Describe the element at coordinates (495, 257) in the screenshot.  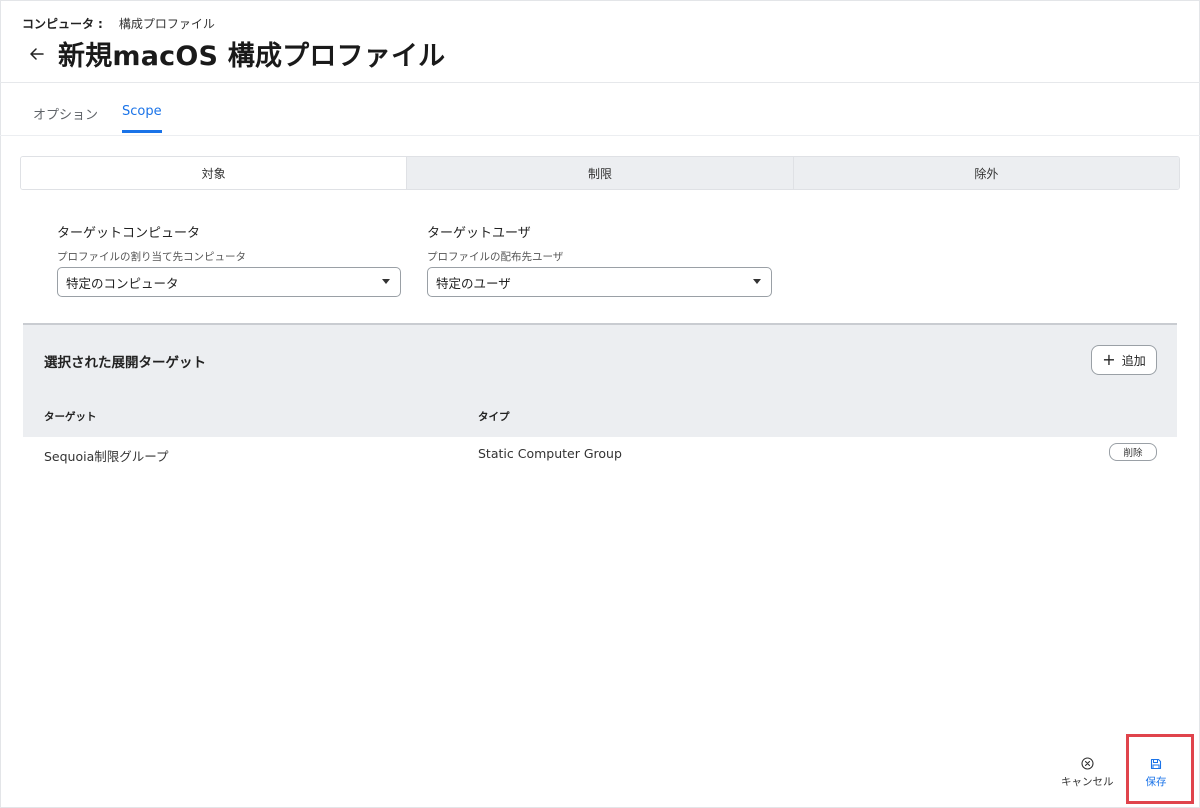
I see `target-user-sublabel: プロファイルの配布先ユーザ` at that location.